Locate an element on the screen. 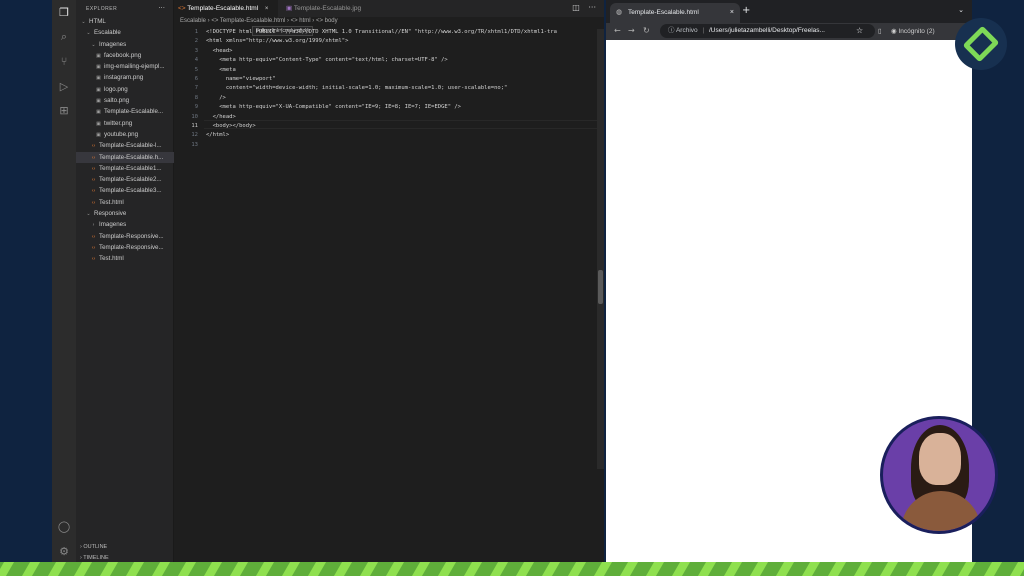 The height and width of the screenshot is (576, 1024). sidebar-panel-icon: ▯ is located at coordinates (880, 31).